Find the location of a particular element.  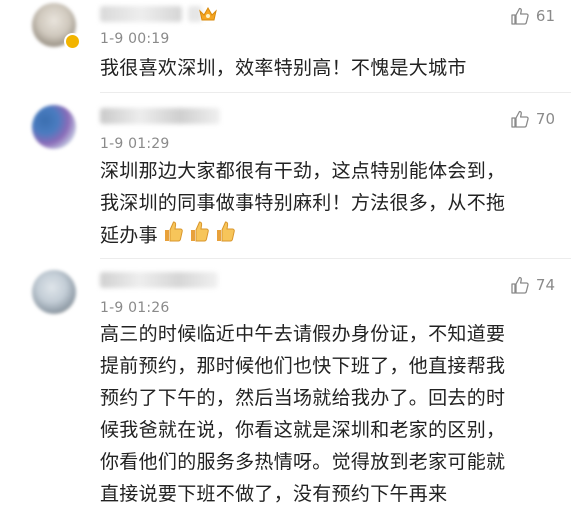

comment-line: 直接说要下班不做了，没有预约下午再来 is located at coordinates (274, 494).